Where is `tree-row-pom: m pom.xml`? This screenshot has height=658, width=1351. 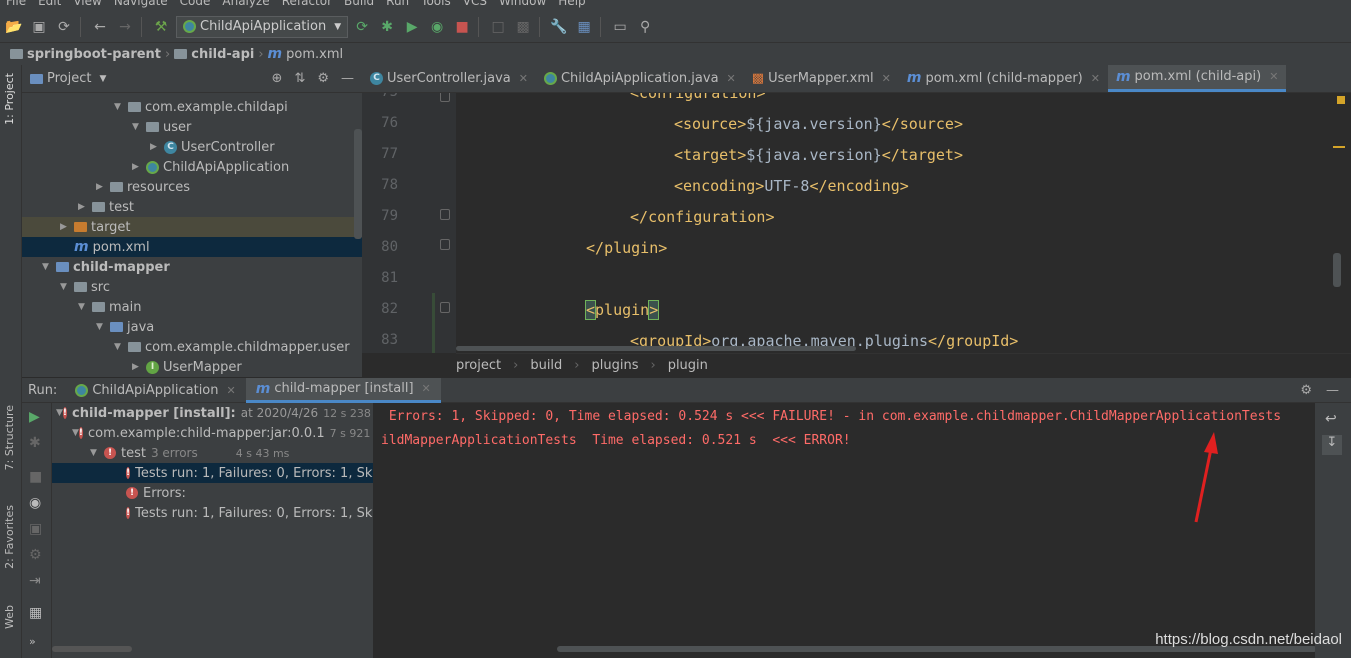 tree-row-pom: m pom.xml is located at coordinates (192, 247).